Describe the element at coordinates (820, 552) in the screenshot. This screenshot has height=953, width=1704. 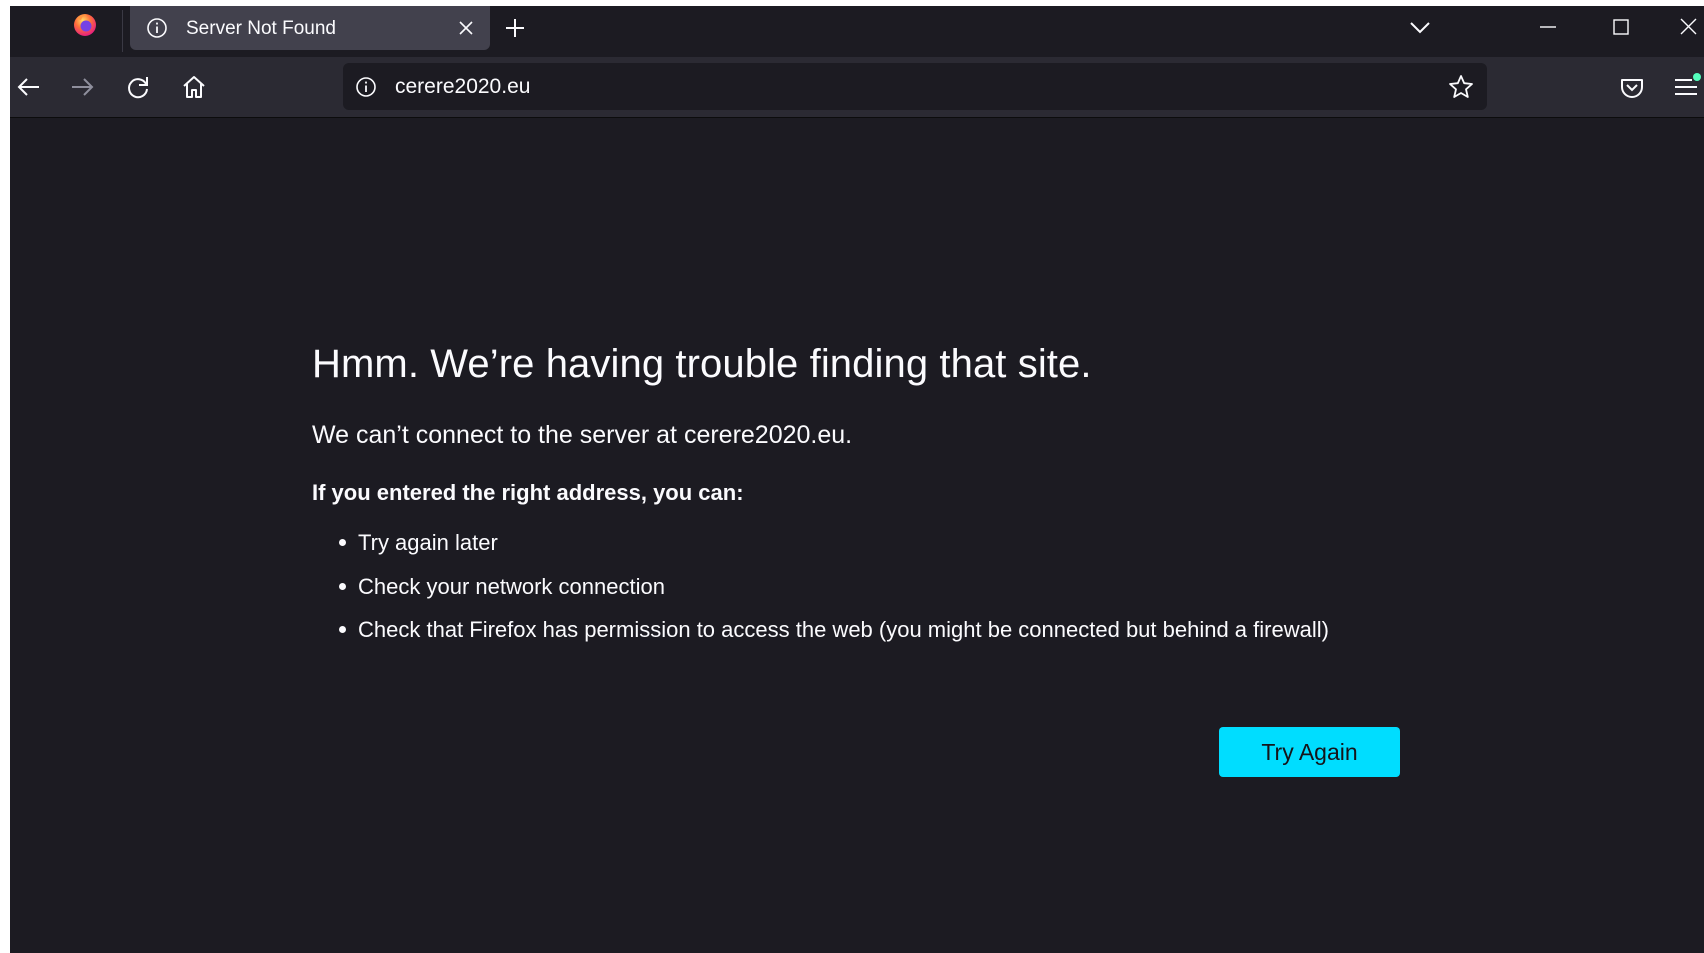
I see `list-item: Try again later` at that location.